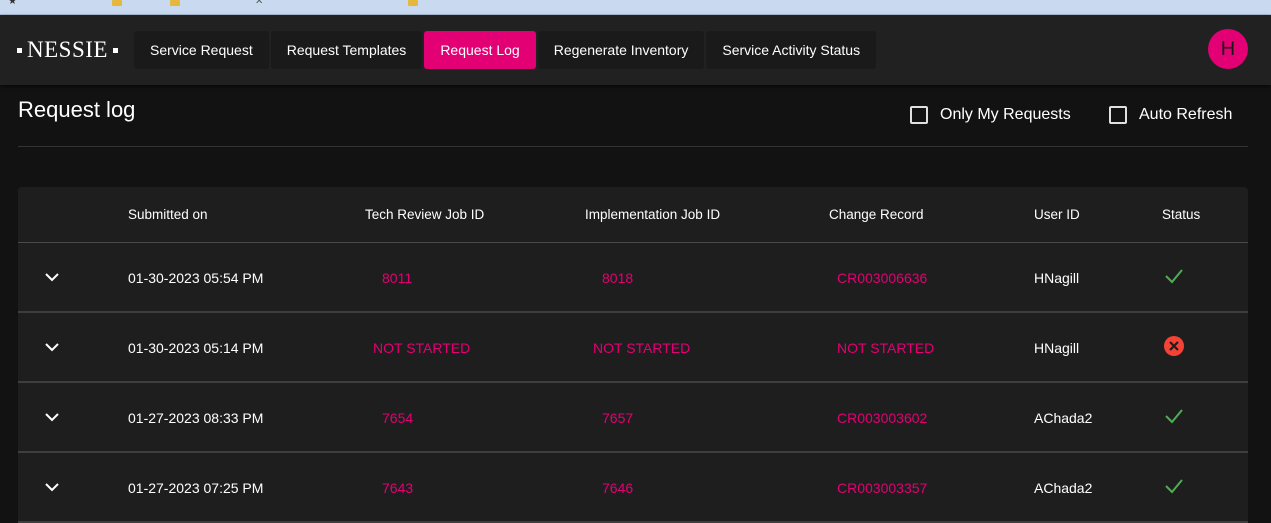  Describe the element at coordinates (19, 50) in the screenshot. I see `logo-mark-left` at that location.